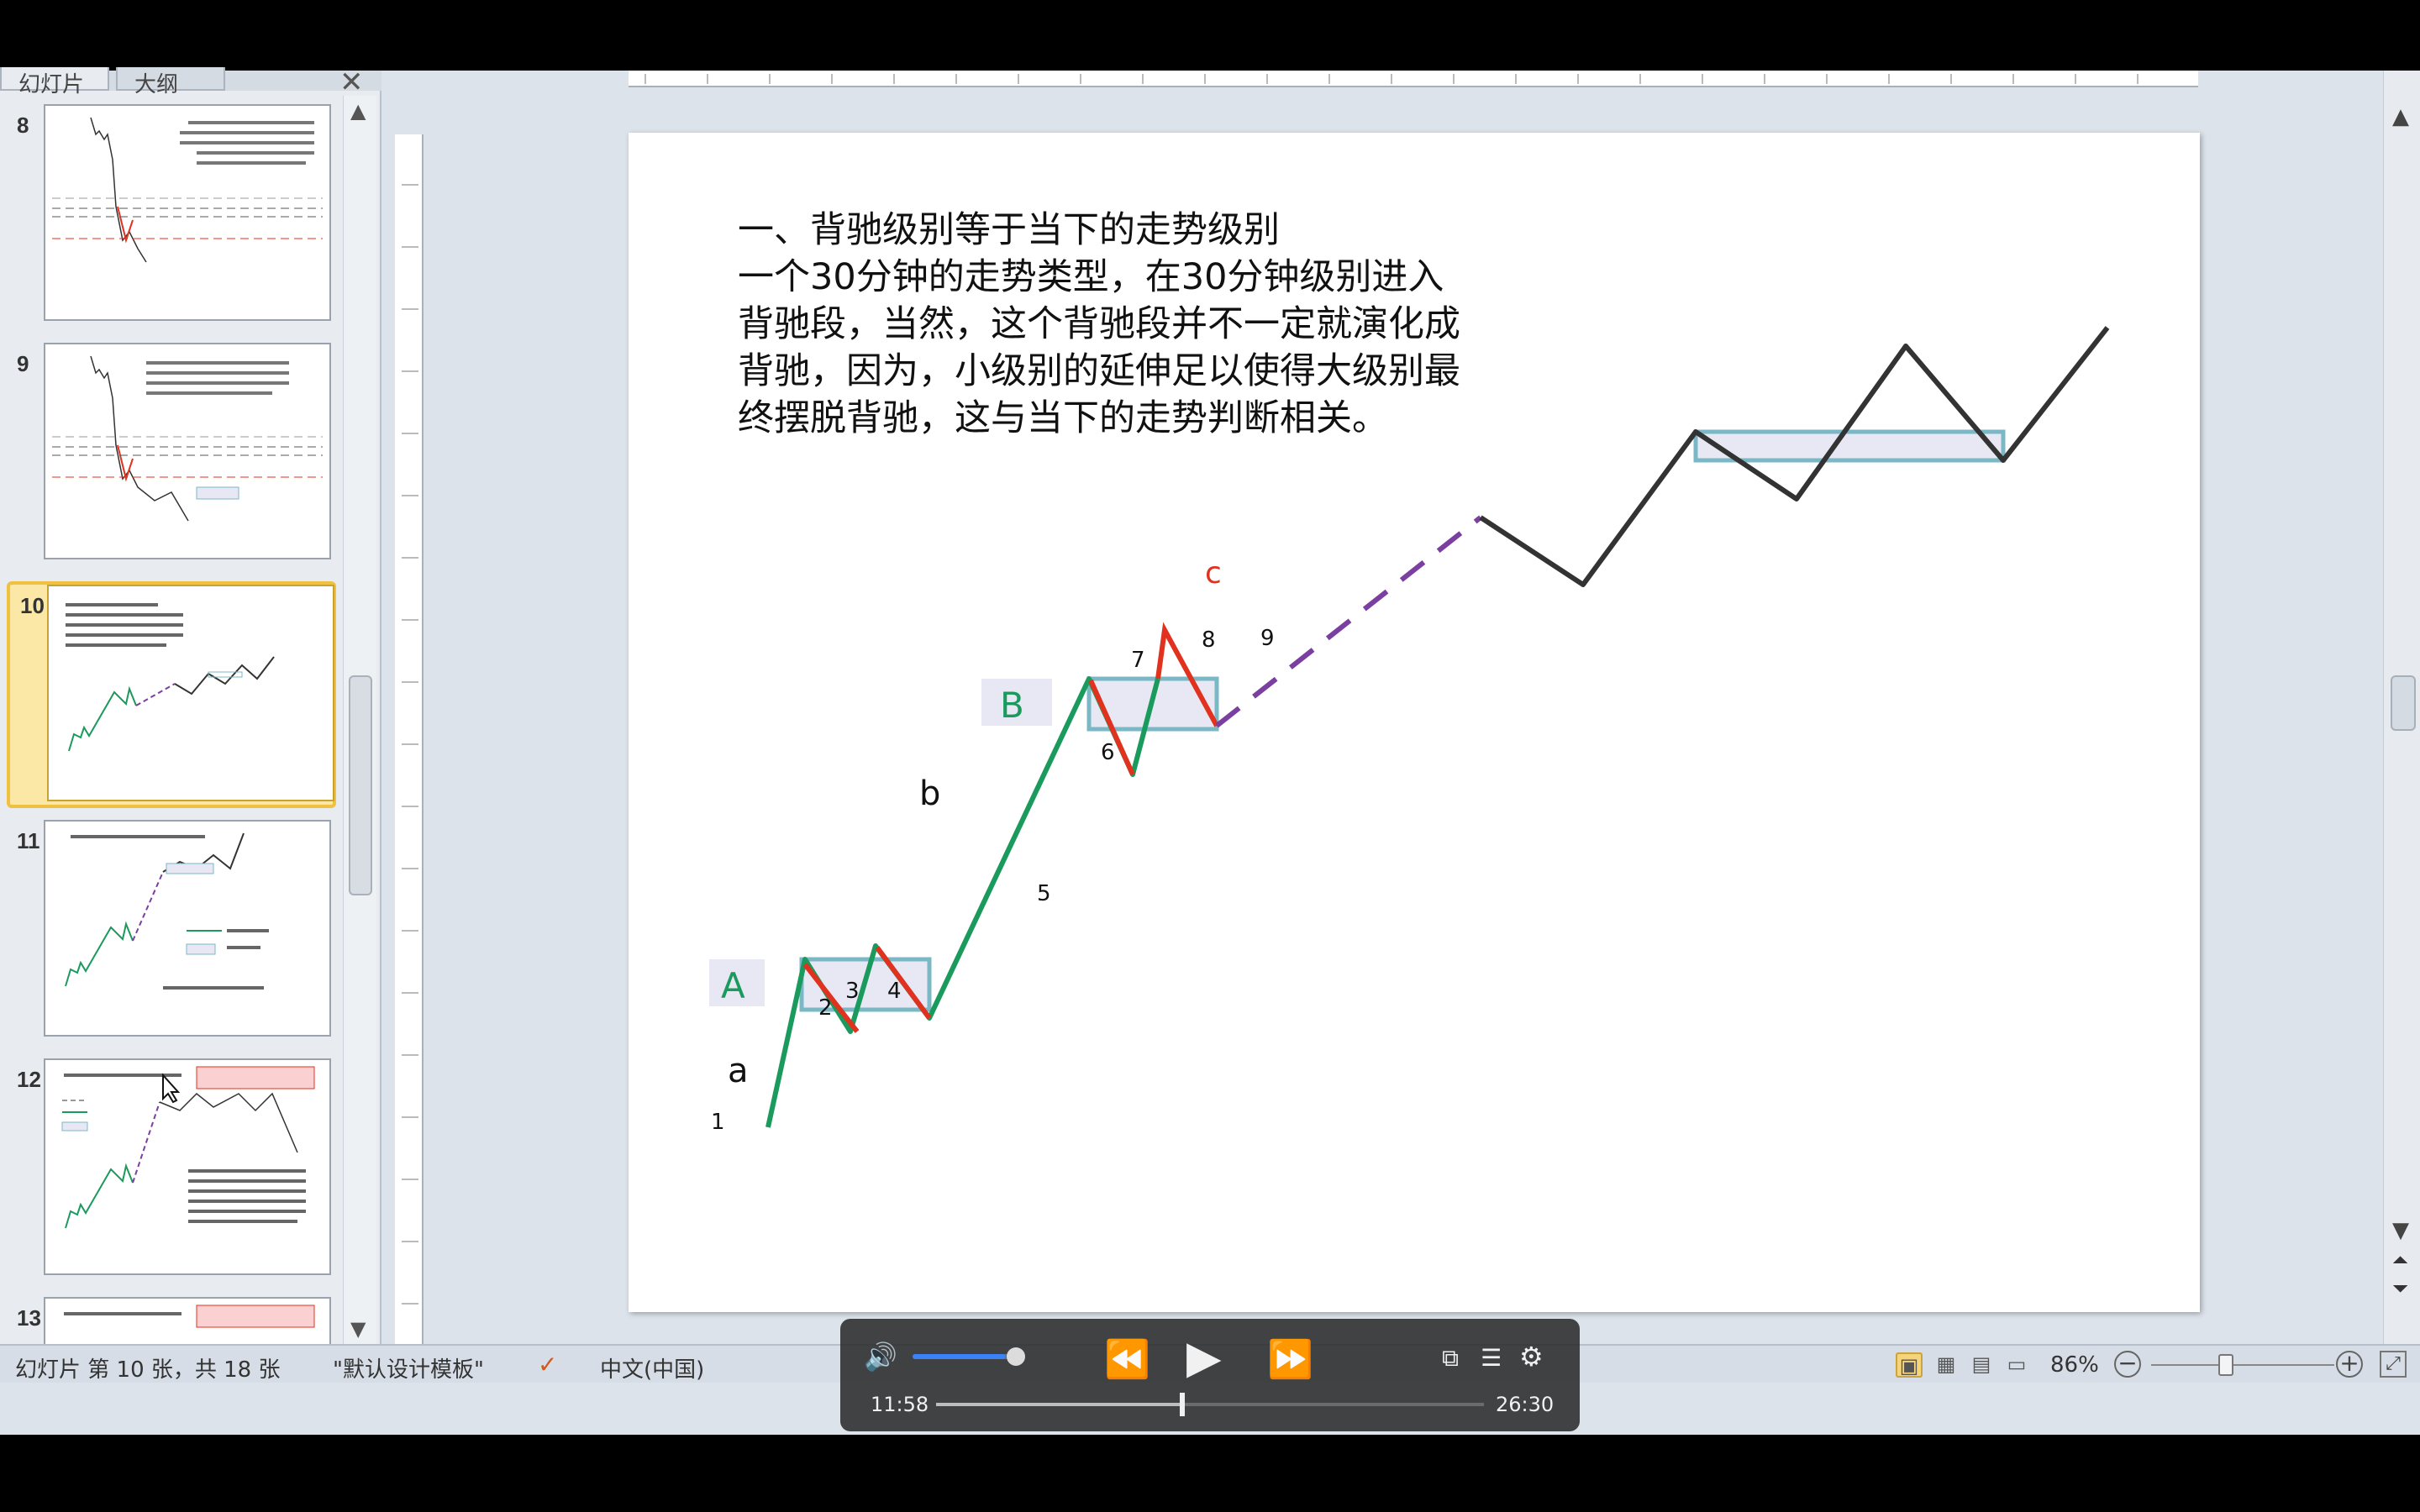 The image size is (2420, 1512). What do you see at coordinates (1127, 1359) in the screenshot?
I see `rewind-icon: ⏪` at bounding box center [1127, 1359].